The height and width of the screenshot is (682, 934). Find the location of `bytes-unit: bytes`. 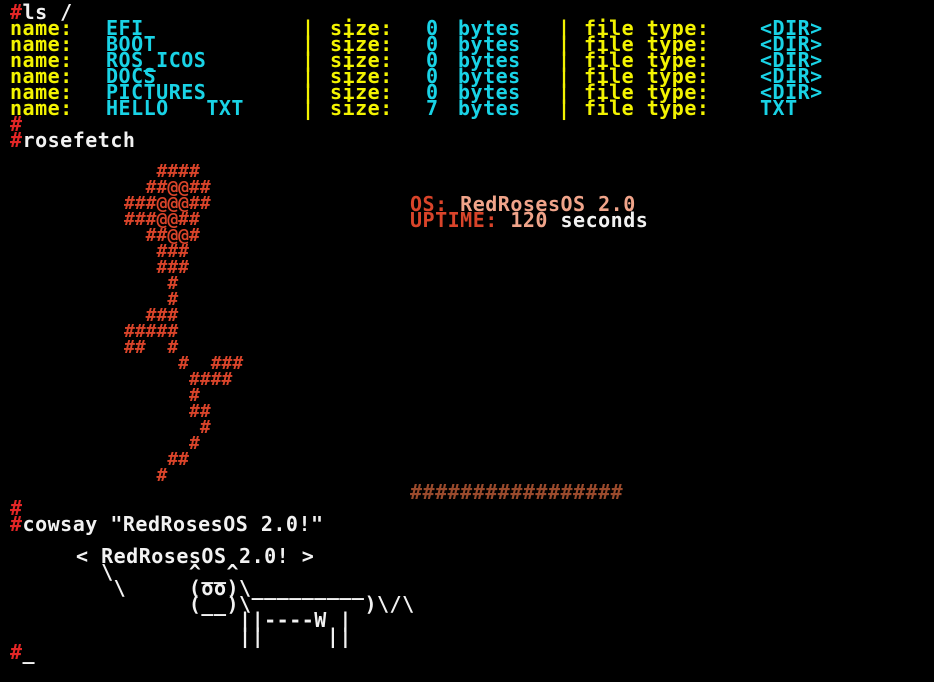

bytes-unit: bytes is located at coordinates (489, 108).